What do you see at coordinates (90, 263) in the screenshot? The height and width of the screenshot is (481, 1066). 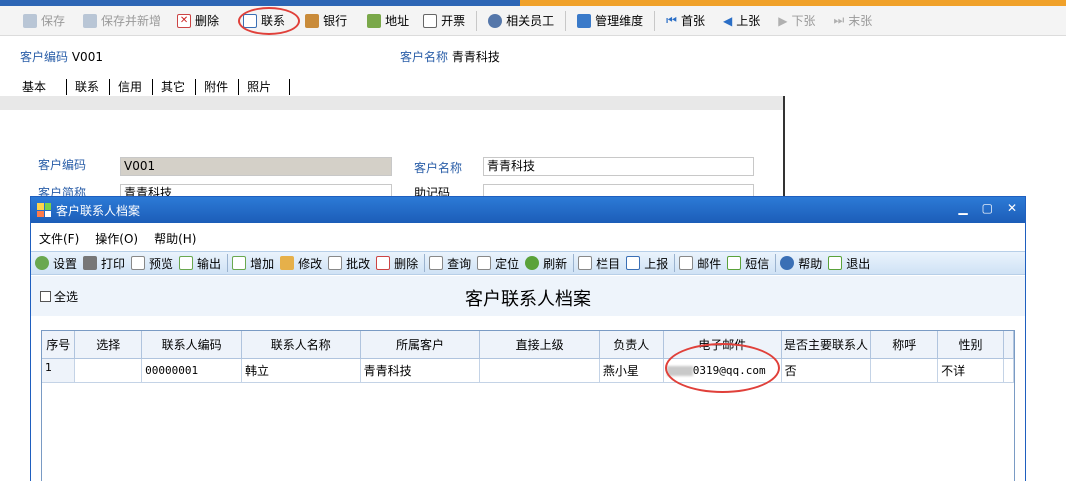 I see `printer-icon` at bounding box center [90, 263].